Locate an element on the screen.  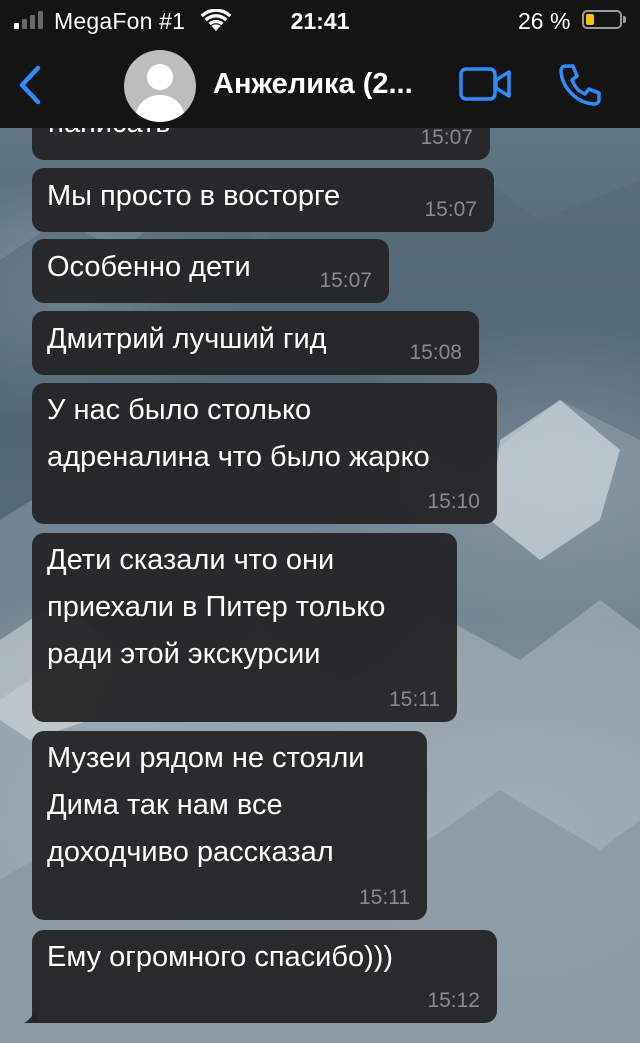
chevron-left-icon is located at coordinates (31, 85).